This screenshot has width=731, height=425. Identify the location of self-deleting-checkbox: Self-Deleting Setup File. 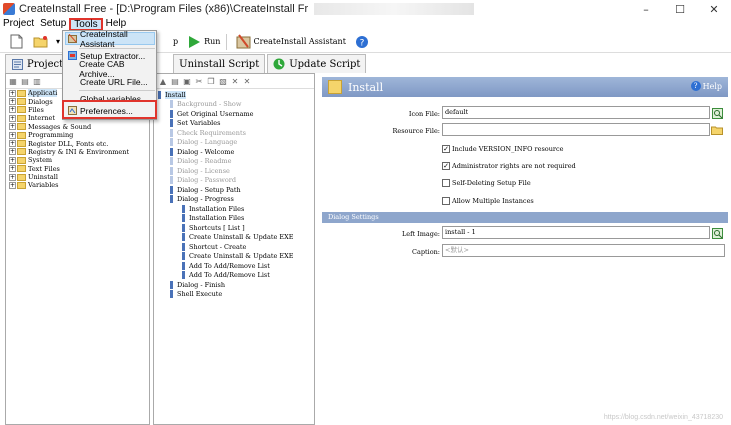
(486, 183).